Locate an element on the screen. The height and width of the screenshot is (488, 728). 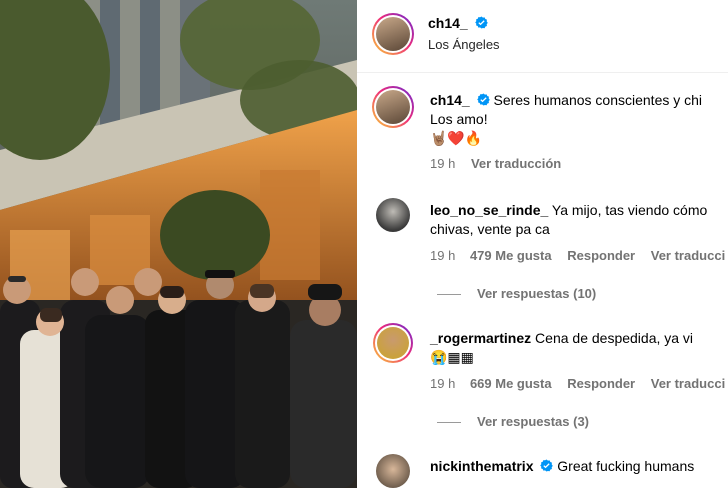
caption-username: ch14_ is located at coordinates (450, 100).